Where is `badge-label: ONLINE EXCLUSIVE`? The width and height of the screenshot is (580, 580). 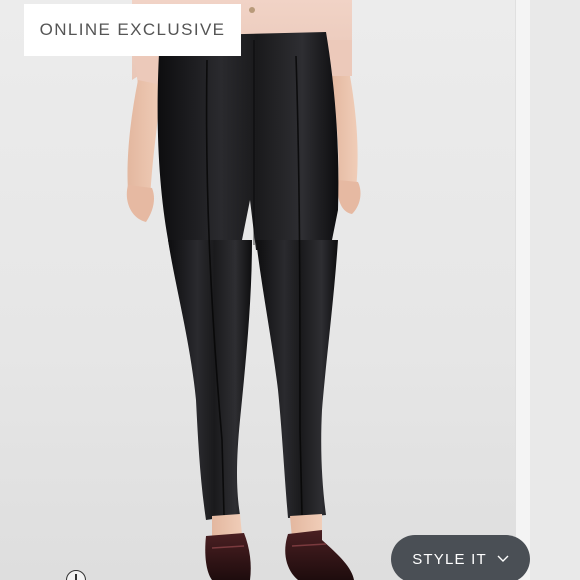 badge-label: ONLINE EXCLUSIVE is located at coordinates (132, 29).